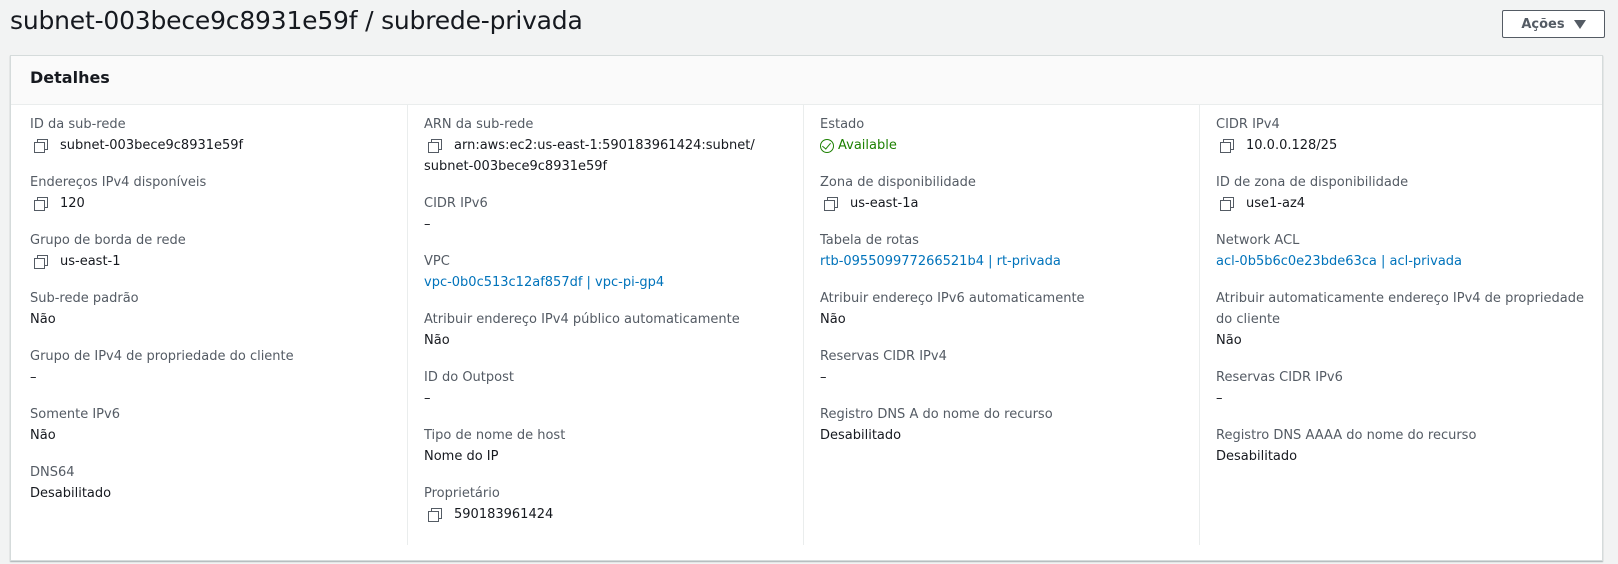 The height and width of the screenshot is (564, 1618). What do you see at coordinates (827, 145) in the screenshot?
I see `check-circle-icon` at bounding box center [827, 145].